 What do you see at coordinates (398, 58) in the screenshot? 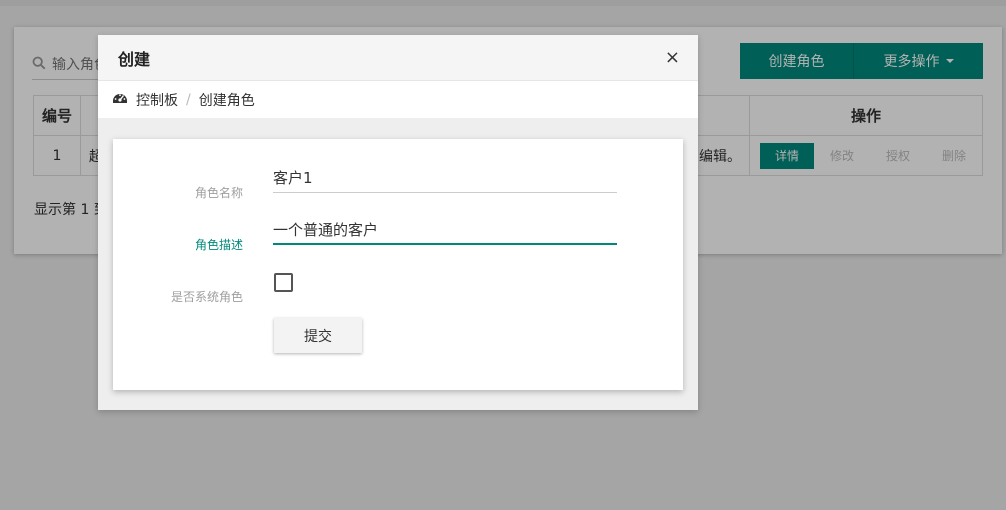
I see `modal-header: 创建 ×` at bounding box center [398, 58].